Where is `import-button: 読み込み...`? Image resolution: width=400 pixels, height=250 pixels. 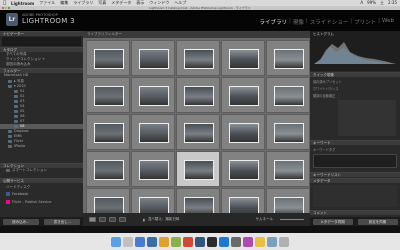 import-button: 読み込み... is located at coordinates (20, 221).